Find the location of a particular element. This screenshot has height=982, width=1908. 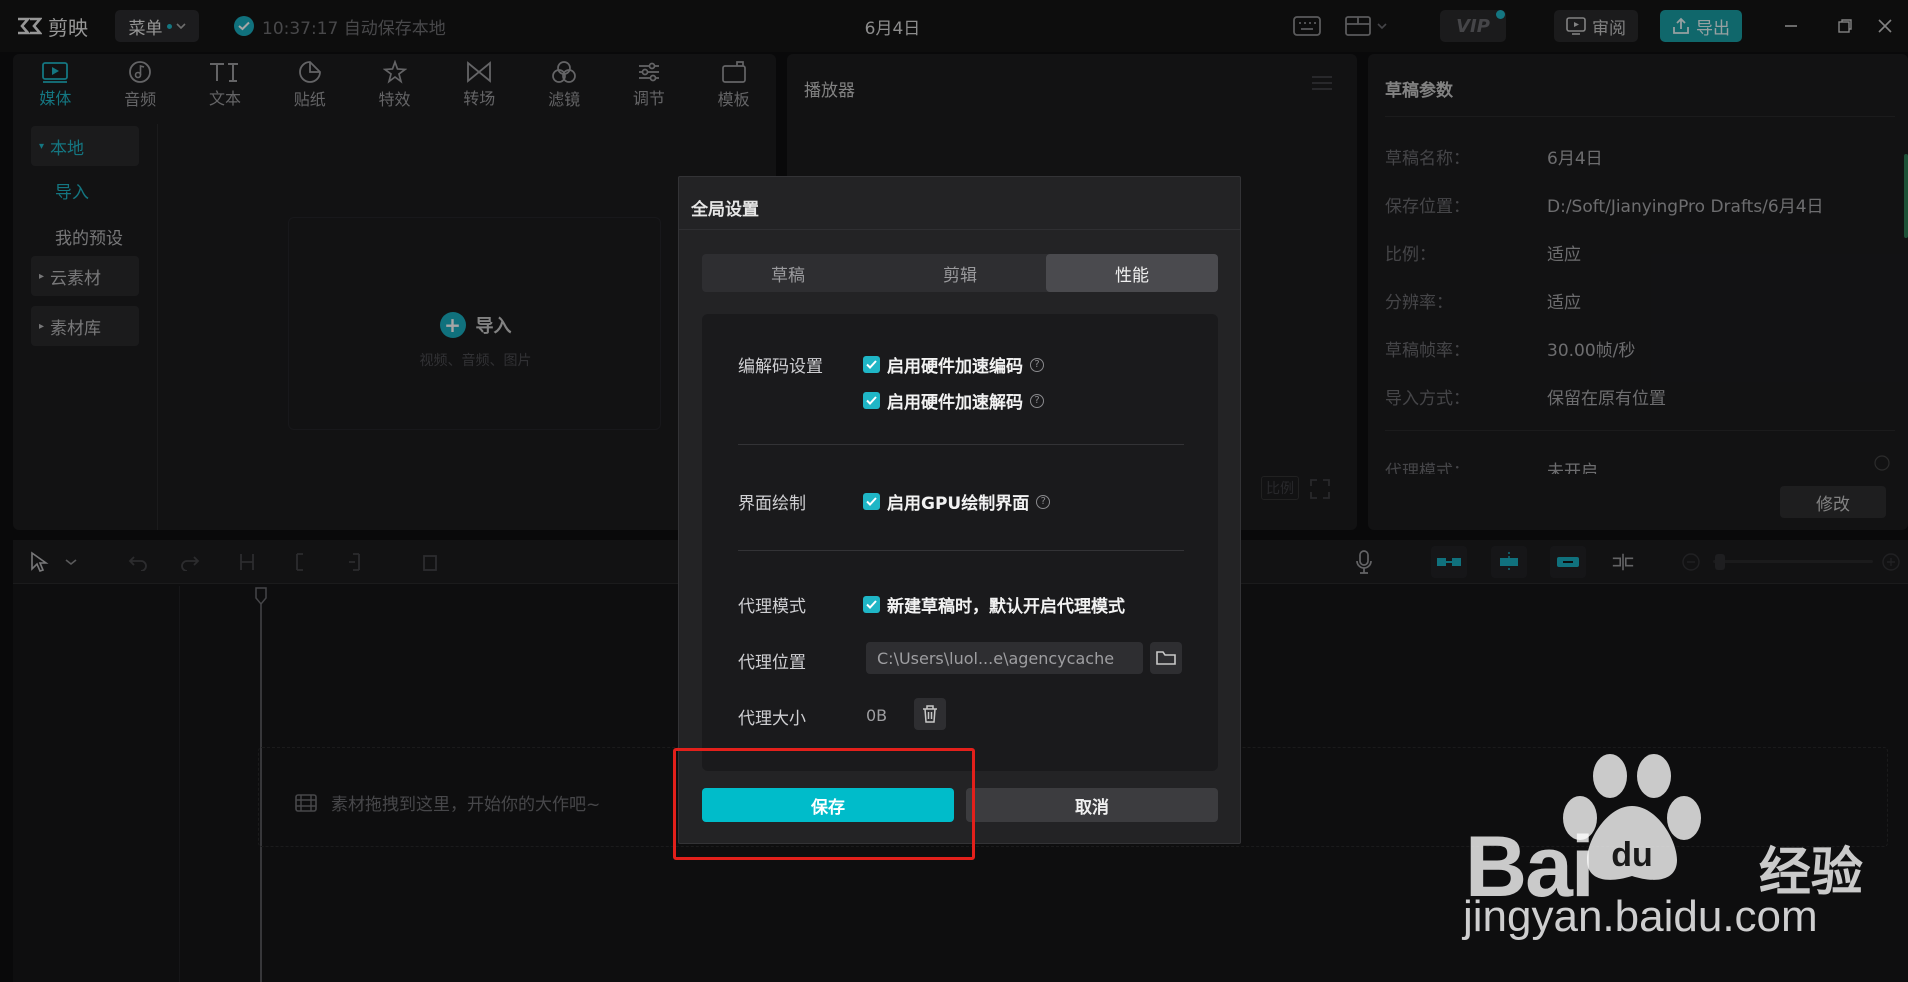

proxy-location-field: C:\Users\luol...e\agencycache is located at coordinates (1004, 658).